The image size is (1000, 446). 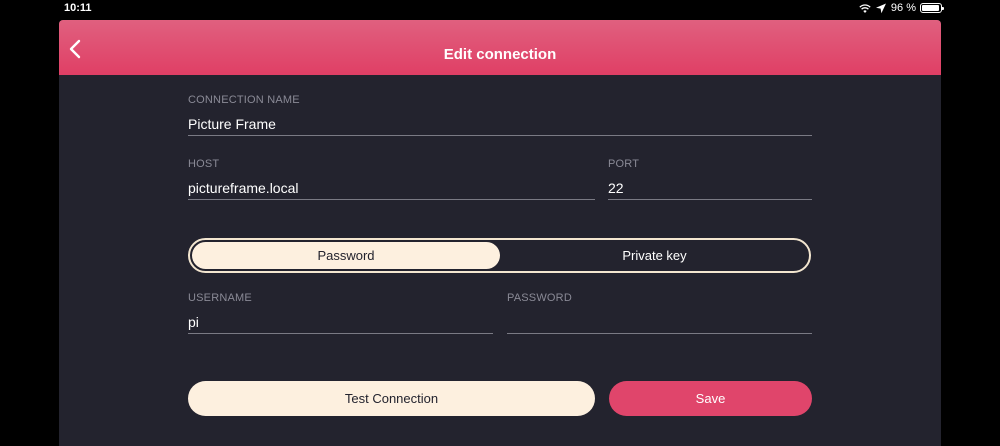 What do you see at coordinates (391, 188) in the screenshot?
I see `host-input` at bounding box center [391, 188].